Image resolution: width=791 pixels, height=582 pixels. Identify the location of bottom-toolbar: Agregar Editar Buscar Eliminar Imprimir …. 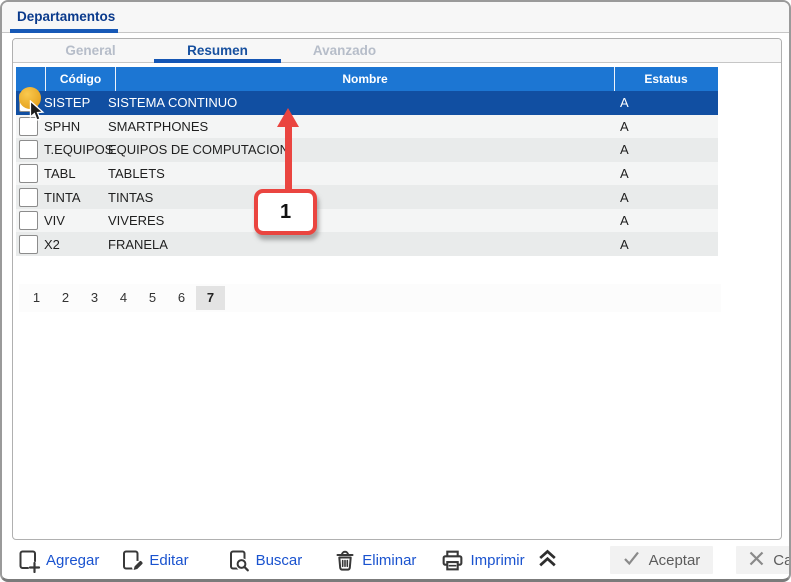
(395, 560).